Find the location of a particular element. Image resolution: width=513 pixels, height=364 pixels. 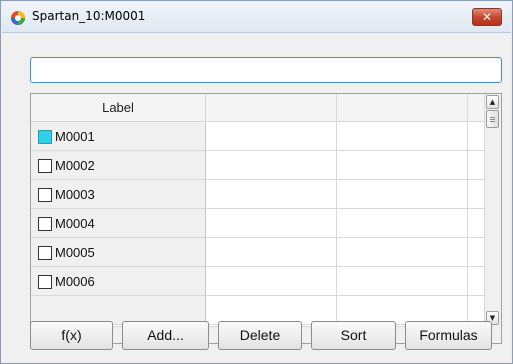

row-label: M0001 is located at coordinates (75, 136).